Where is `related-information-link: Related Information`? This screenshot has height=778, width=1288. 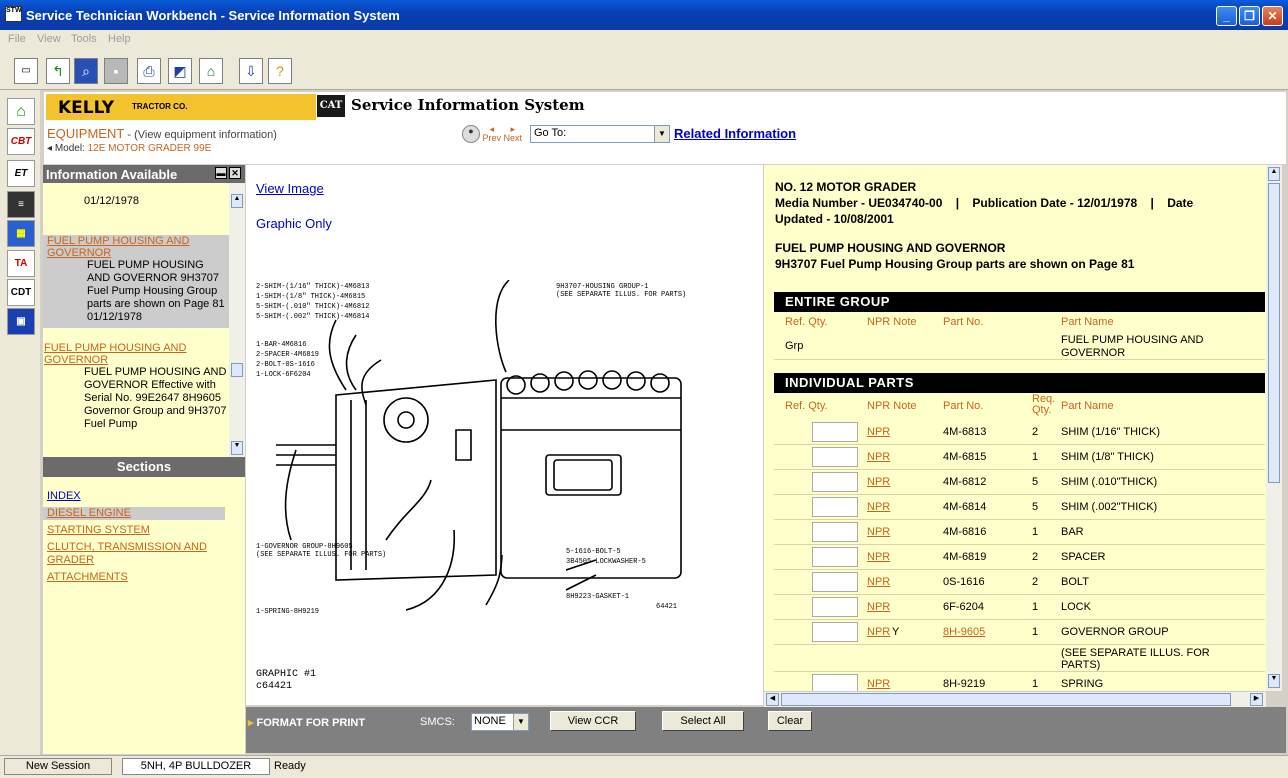 related-information-link: Related Information is located at coordinates (735, 133).